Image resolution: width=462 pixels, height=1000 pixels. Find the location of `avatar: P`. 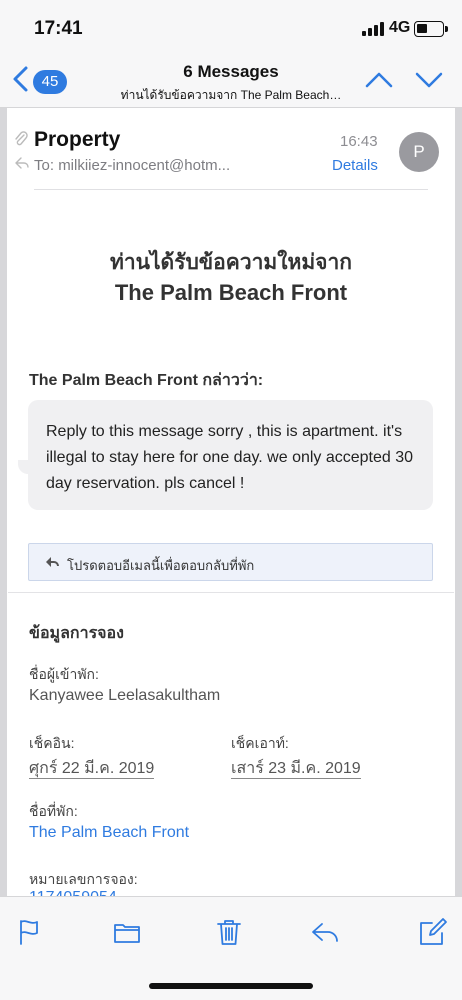

avatar: P is located at coordinates (419, 152).